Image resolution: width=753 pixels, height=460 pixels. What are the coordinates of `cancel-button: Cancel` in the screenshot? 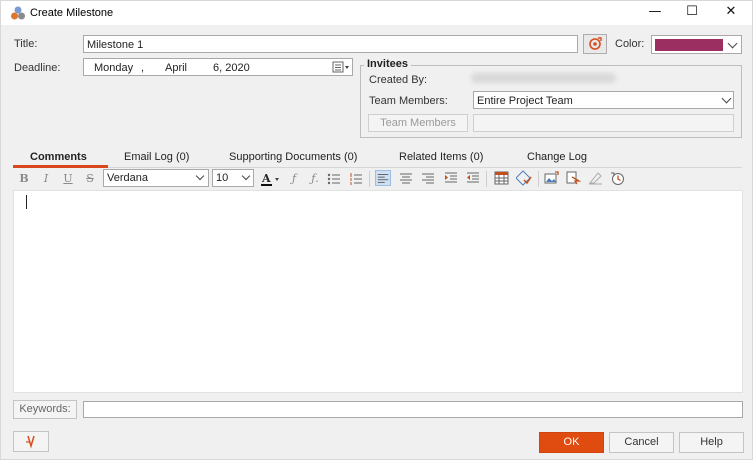 It's located at (641, 442).